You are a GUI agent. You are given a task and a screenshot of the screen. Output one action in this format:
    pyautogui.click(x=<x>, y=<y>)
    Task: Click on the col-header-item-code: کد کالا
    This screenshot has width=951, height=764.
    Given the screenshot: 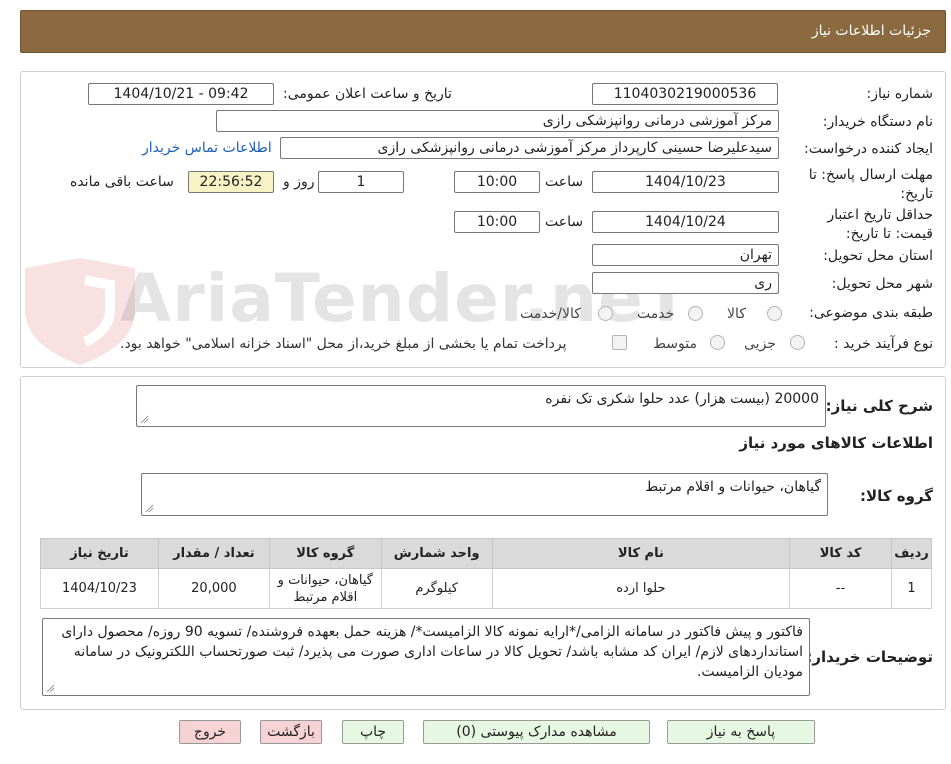 What is the action you would take?
    pyautogui.click(x=841, y=553)
    